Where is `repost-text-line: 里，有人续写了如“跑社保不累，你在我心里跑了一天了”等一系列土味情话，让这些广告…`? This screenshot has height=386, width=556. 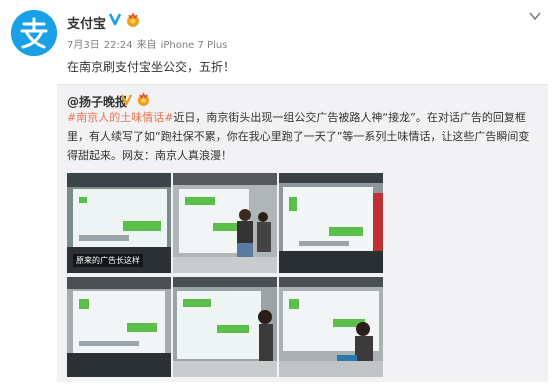 repost-text-line: 里，有人续写了如“跑社保不累，你在我心里跑了一天了”等一系列土味情话，让这些广告… is located at coordinates (298, 136).